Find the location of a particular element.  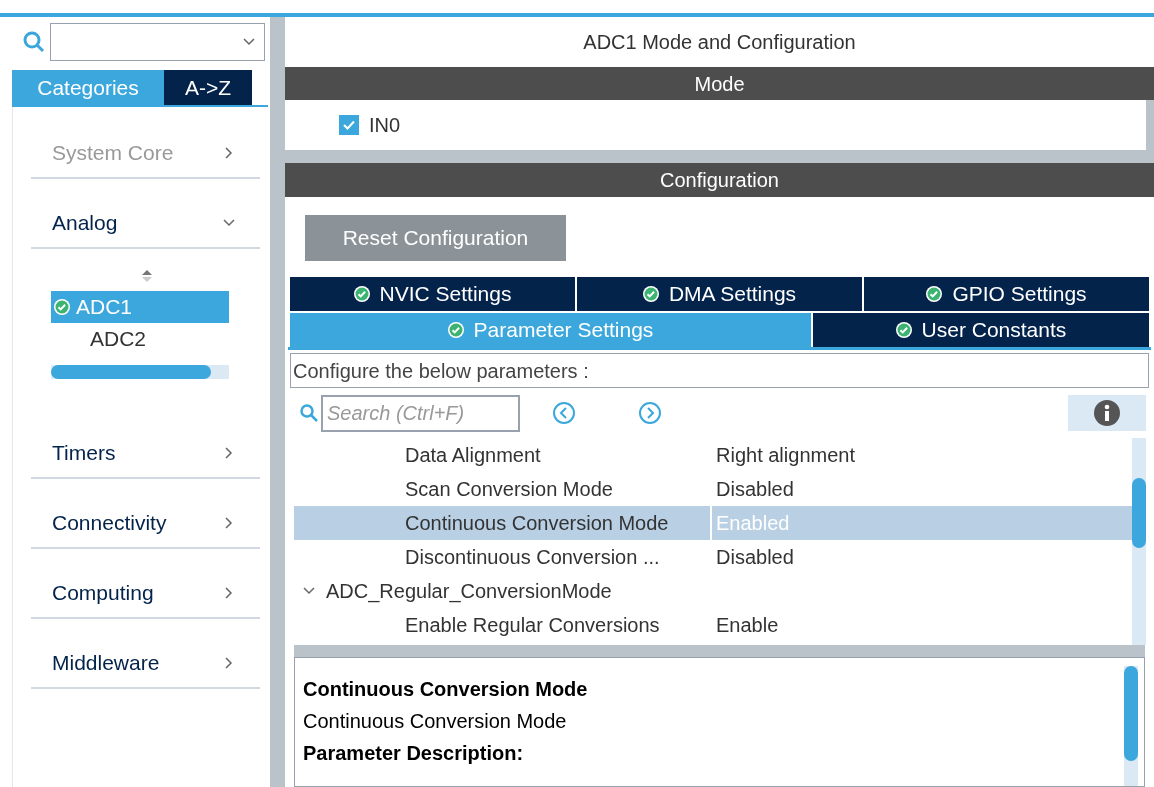

group-row: ADC_Regular_ConversionMode is located at coordinates (713, 591).